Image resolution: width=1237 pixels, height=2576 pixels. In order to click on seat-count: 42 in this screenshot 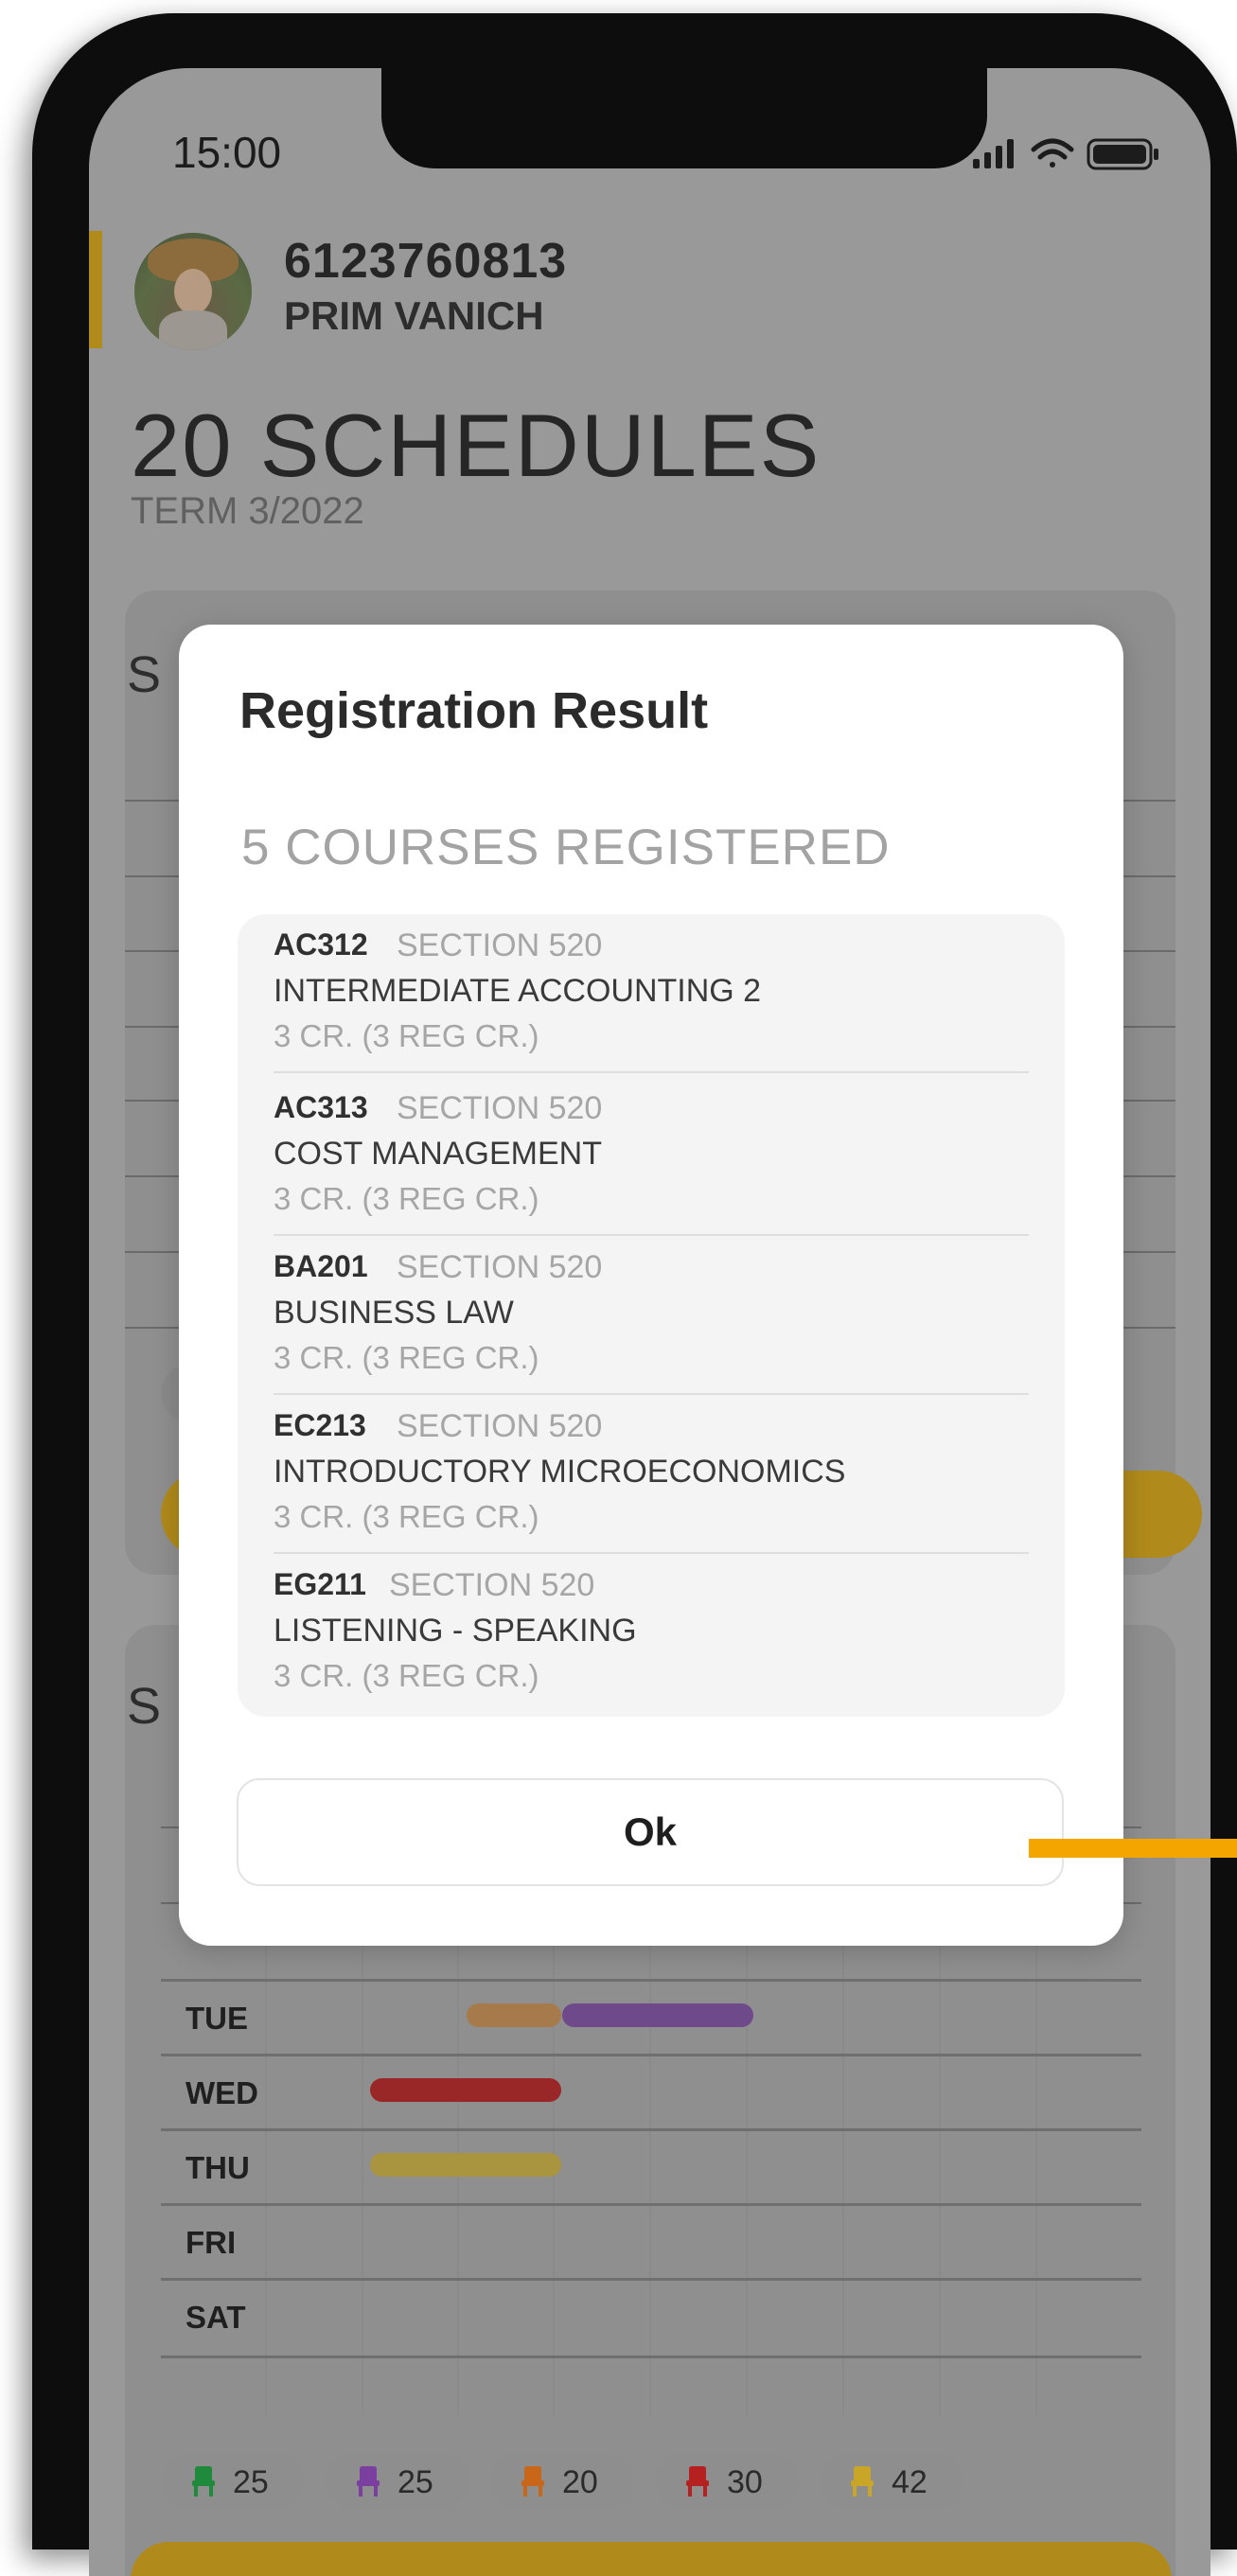, I will do `click(910, 2482)`.